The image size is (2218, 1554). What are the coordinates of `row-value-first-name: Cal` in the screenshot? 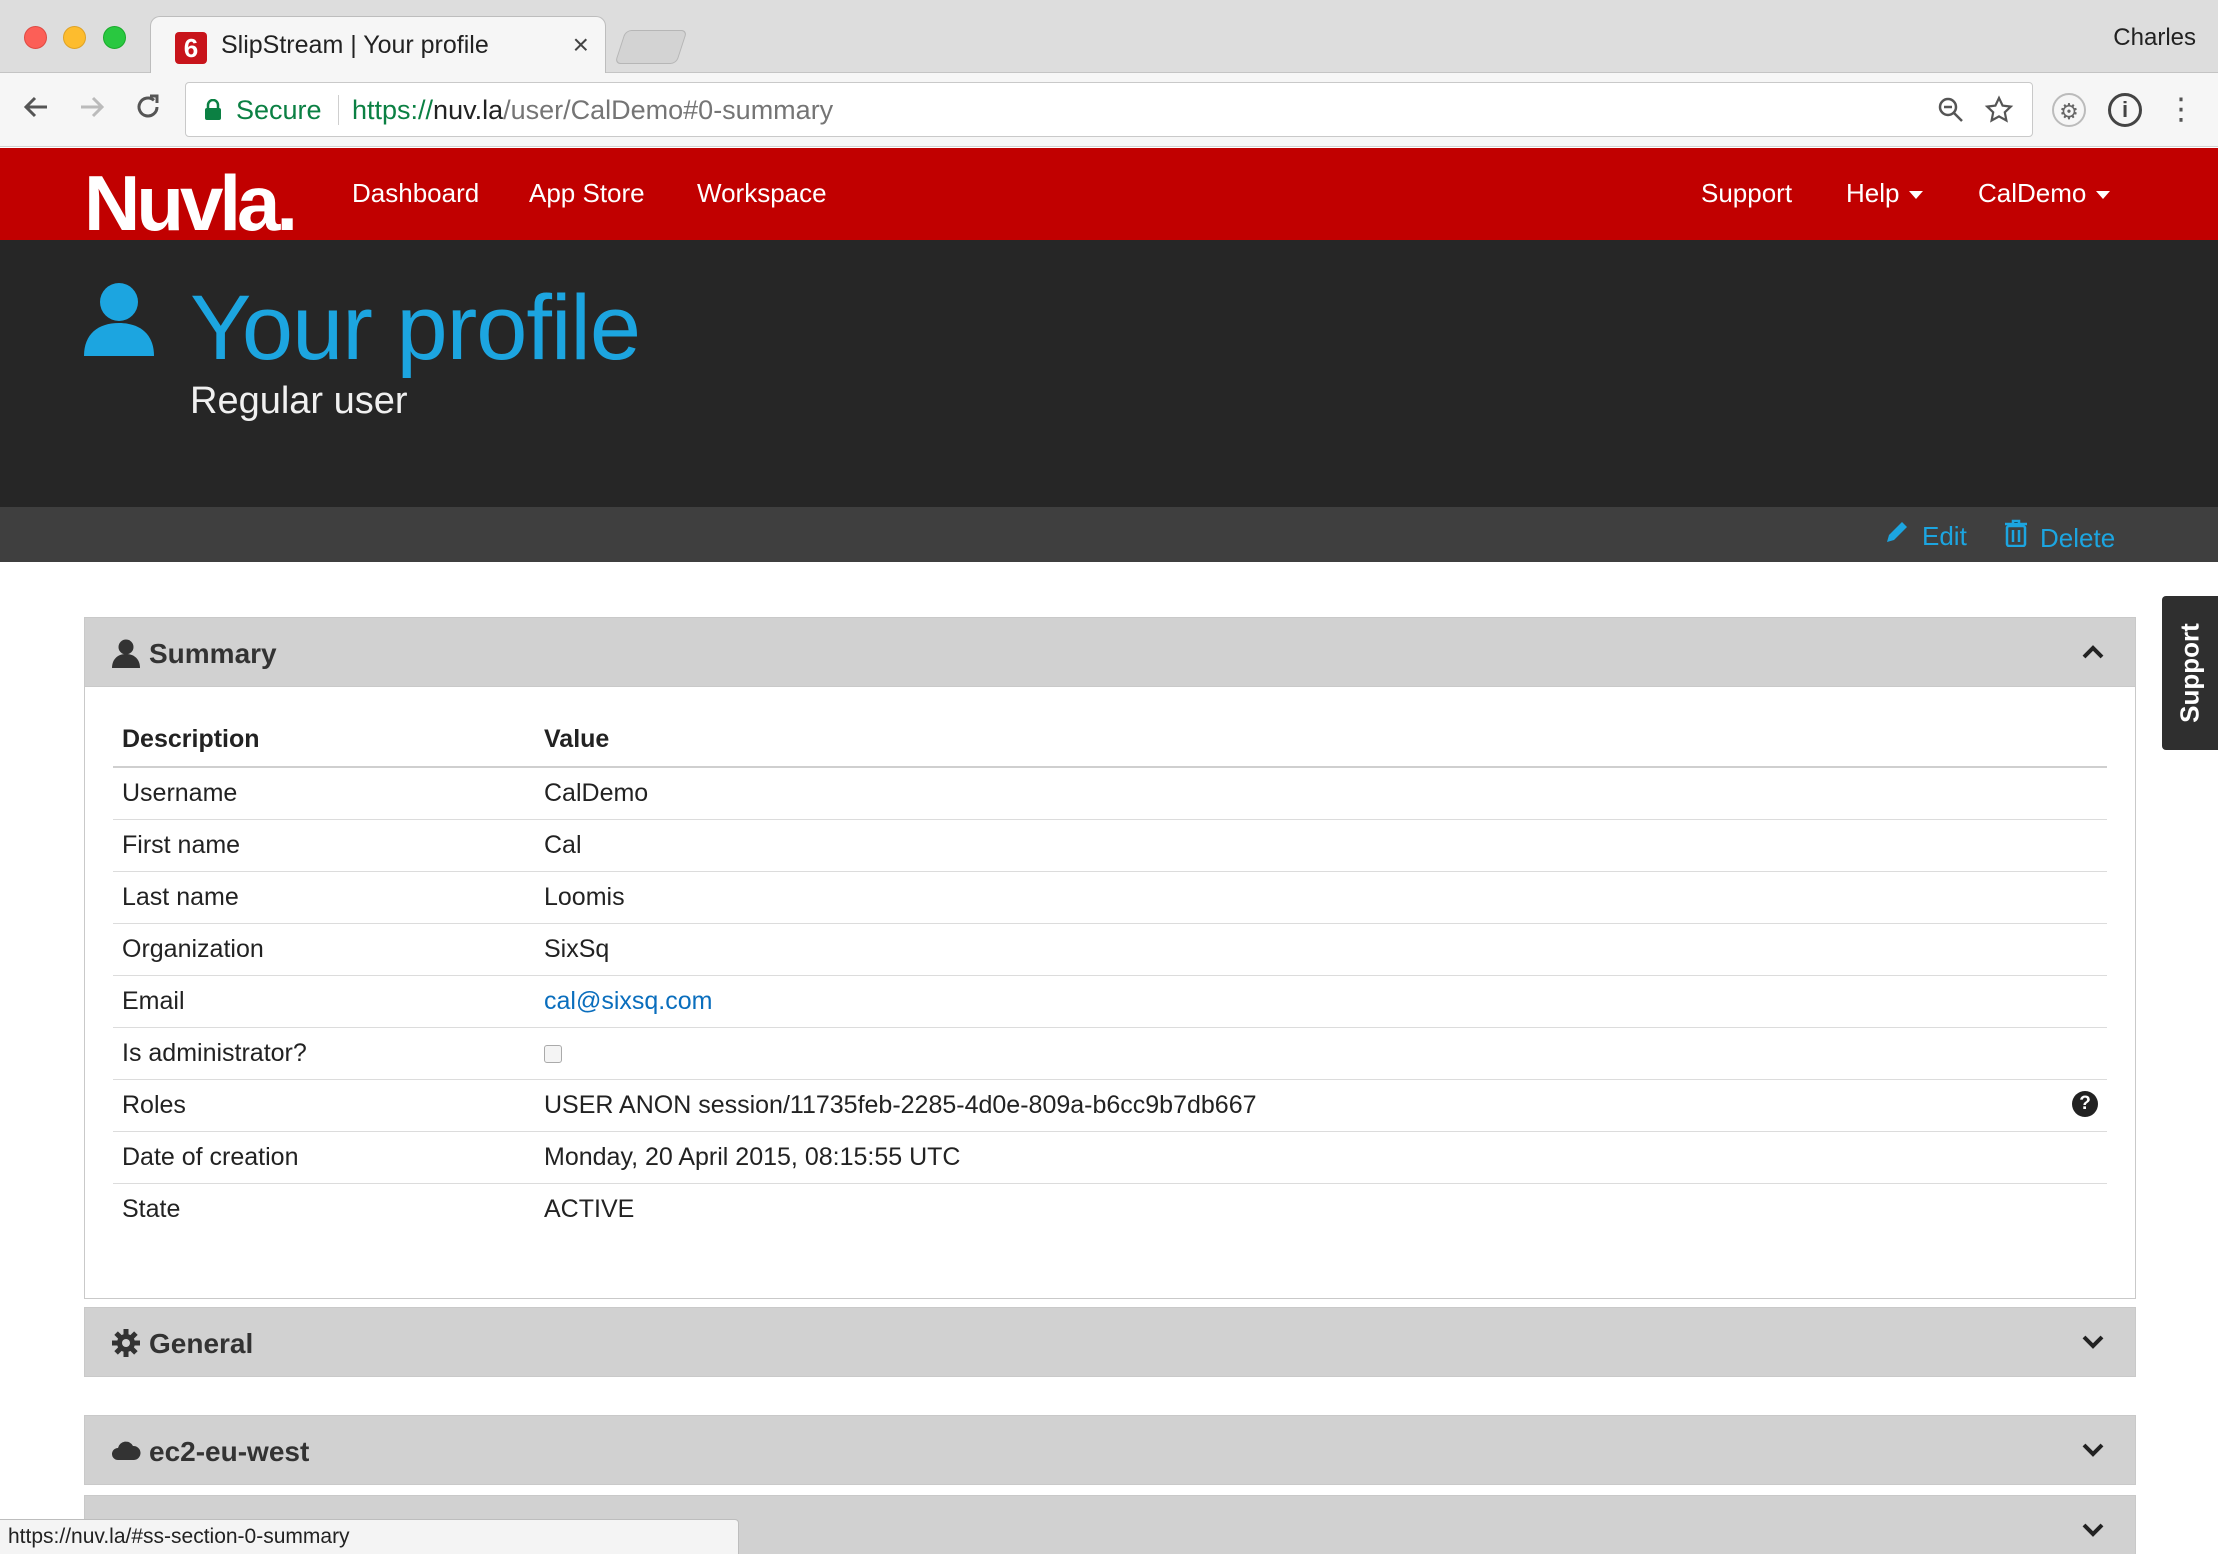 It's located at (1321, 845).